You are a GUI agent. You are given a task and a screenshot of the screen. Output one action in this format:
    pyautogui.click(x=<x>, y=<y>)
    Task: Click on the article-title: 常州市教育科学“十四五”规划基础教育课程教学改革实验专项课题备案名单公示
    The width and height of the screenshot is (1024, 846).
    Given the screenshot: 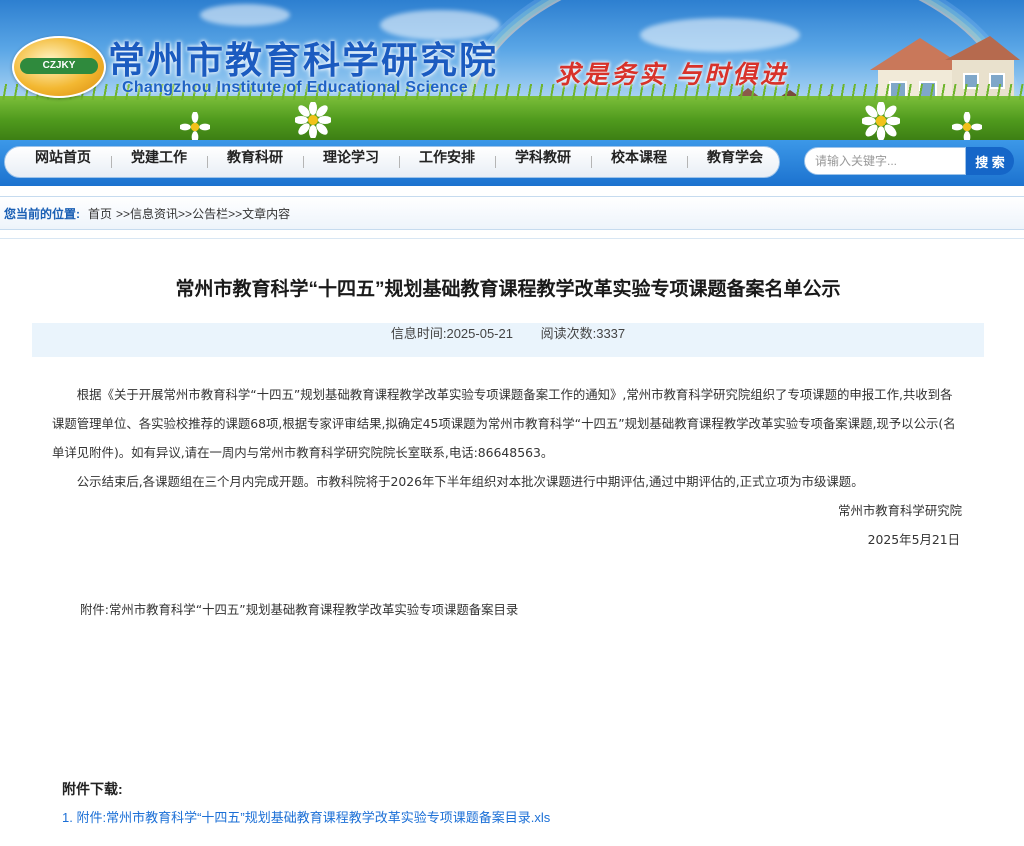 What is the action you would take?
    pyautogui.click(x=508, y=289)
    